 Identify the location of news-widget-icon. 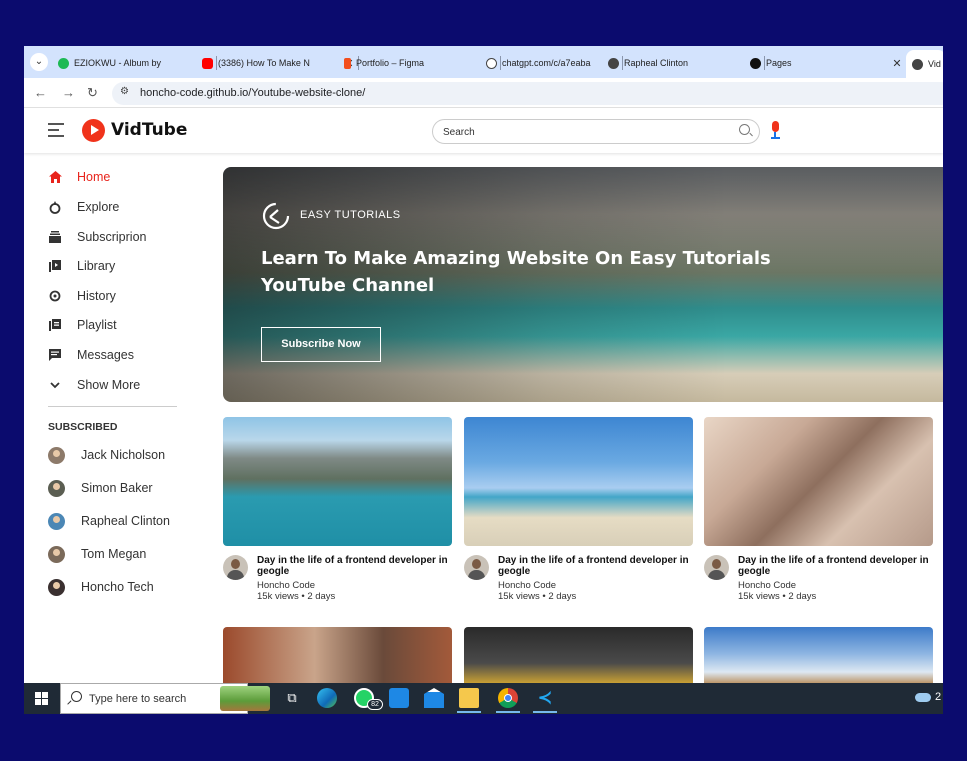
(245, 698).